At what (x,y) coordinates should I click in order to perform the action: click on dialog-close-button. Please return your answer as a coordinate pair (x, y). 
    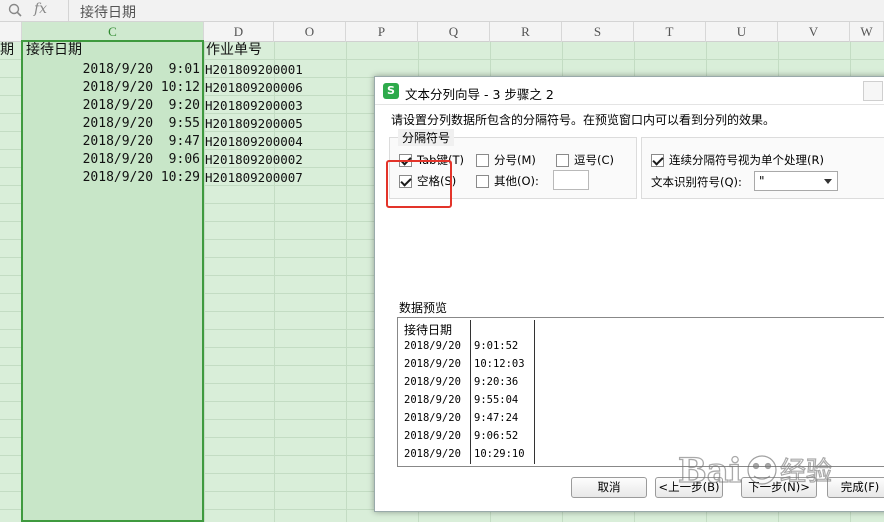
    Looking at the image, I should click on (873, 91).